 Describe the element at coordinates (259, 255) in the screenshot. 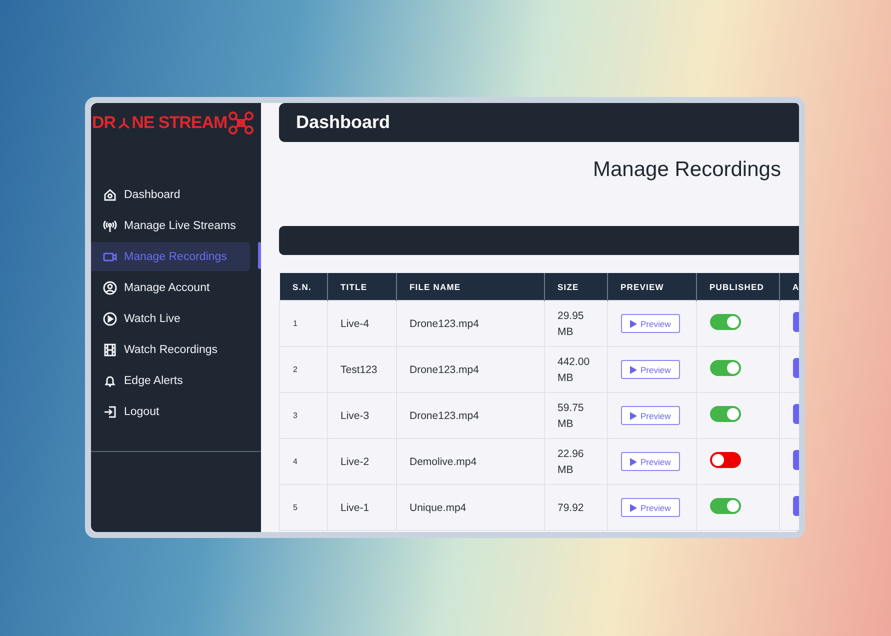

I see `active-indicator` at that location.